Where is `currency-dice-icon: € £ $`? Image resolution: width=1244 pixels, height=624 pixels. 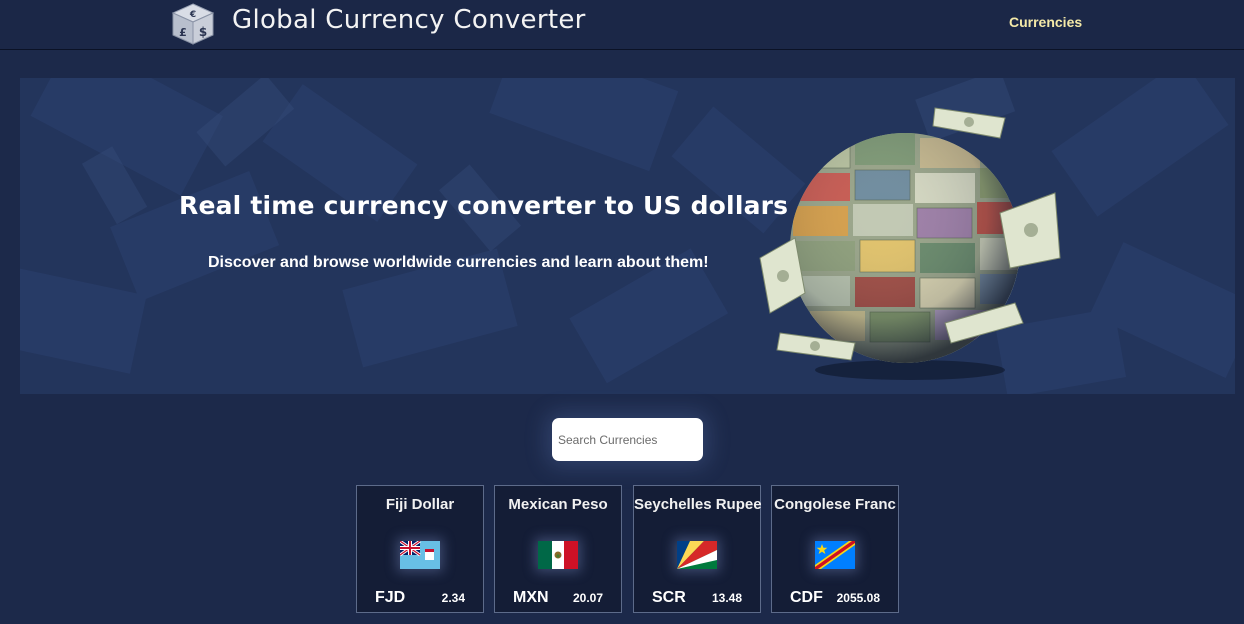
currency-dice-icon: € £ $ is located at coordinates (193, 24).